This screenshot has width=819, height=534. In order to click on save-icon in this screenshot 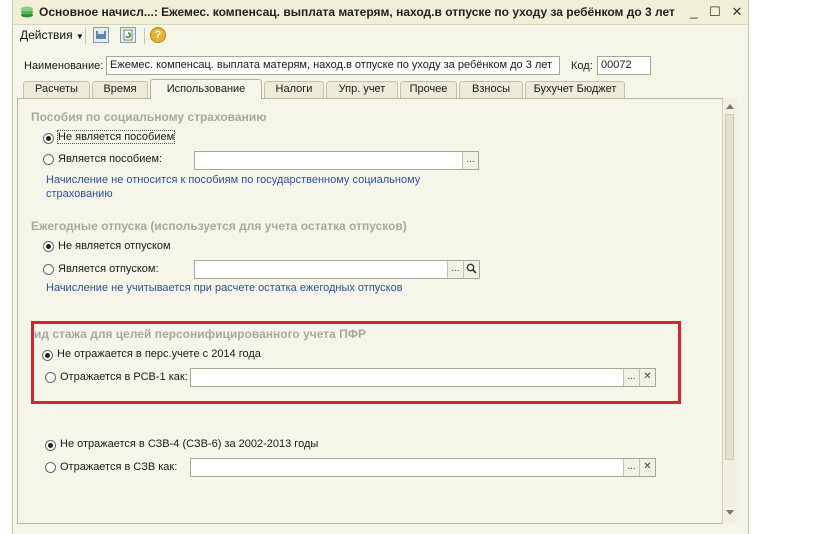, I will do `click(101, 35)`.